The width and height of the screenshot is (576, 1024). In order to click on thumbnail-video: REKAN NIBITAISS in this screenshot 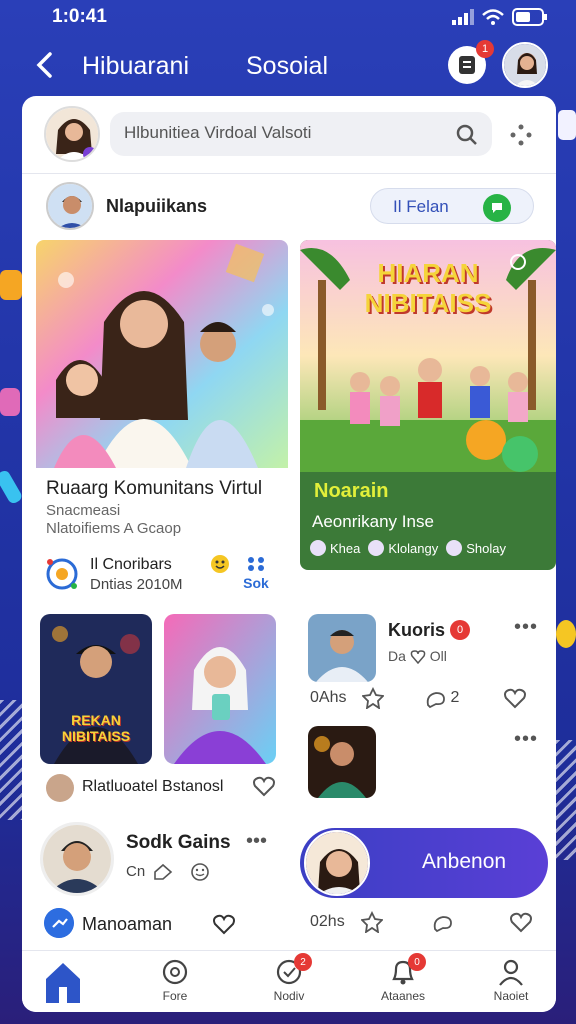, I will do `click(96, 689)`.